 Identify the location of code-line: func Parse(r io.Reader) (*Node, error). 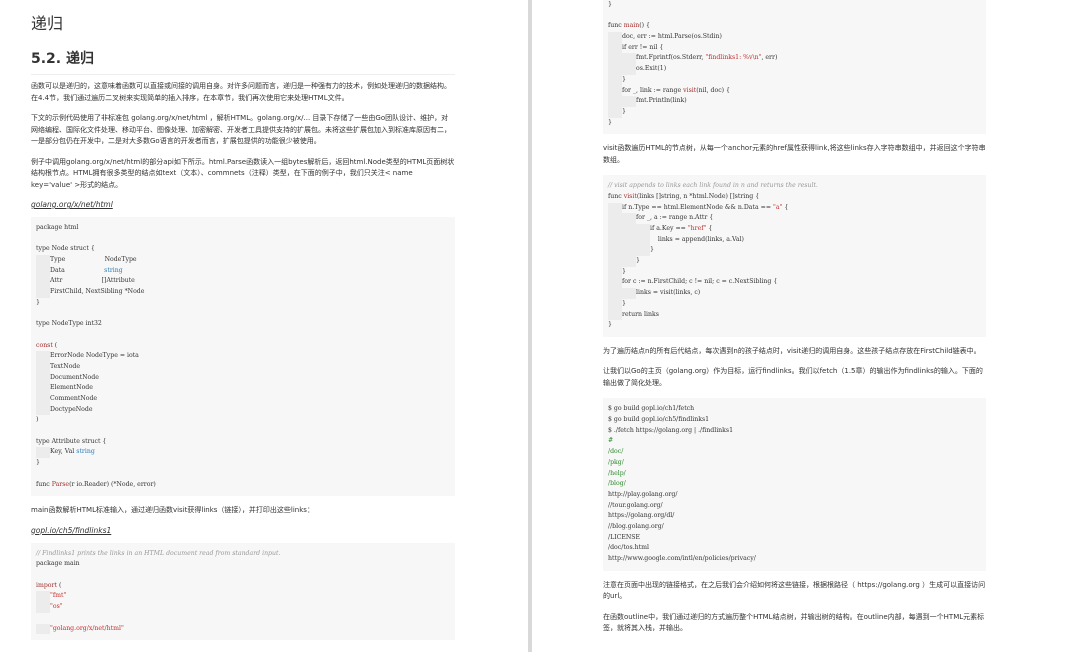
(243, 485).